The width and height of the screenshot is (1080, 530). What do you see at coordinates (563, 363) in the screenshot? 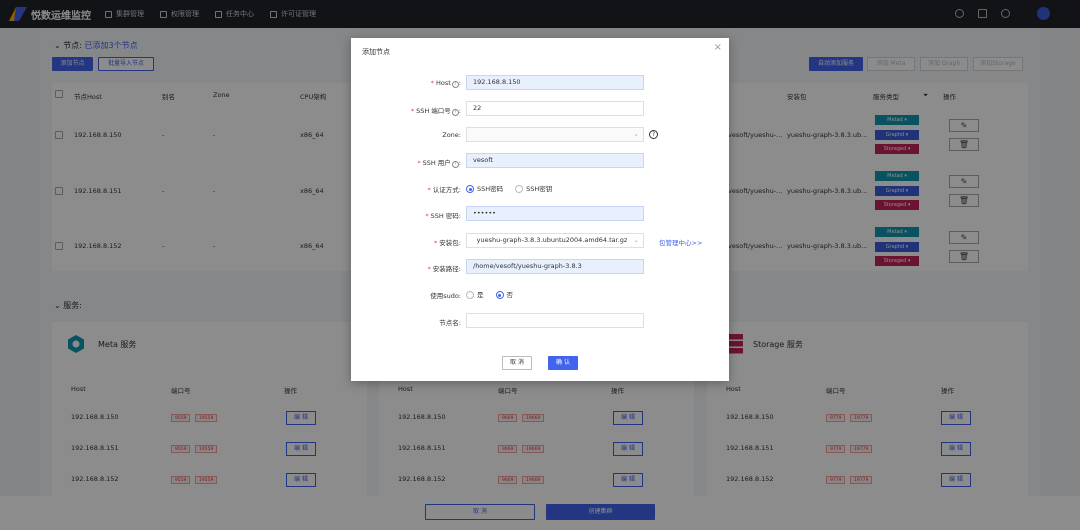
I see `dialog-confirm-button: 确 认` at bounding box center [563, 363].